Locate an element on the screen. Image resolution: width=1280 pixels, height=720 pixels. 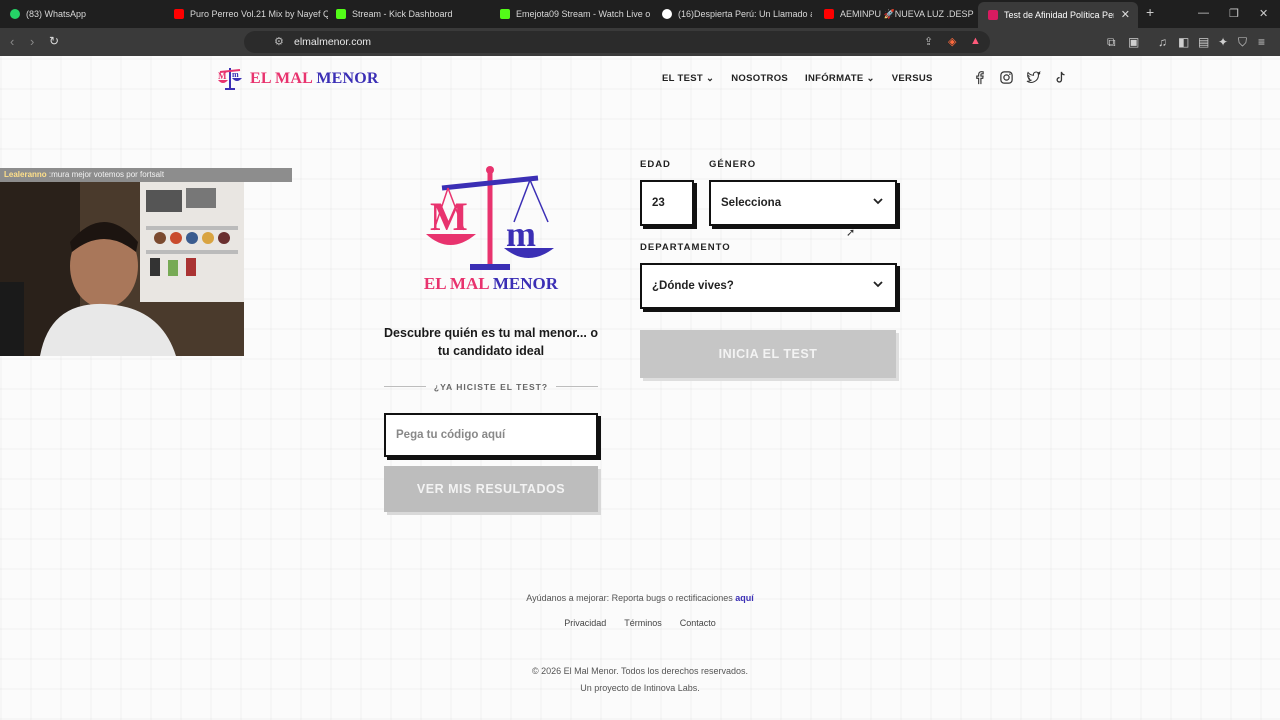
new-tab-button: + is located at coordinates (1150, 12).